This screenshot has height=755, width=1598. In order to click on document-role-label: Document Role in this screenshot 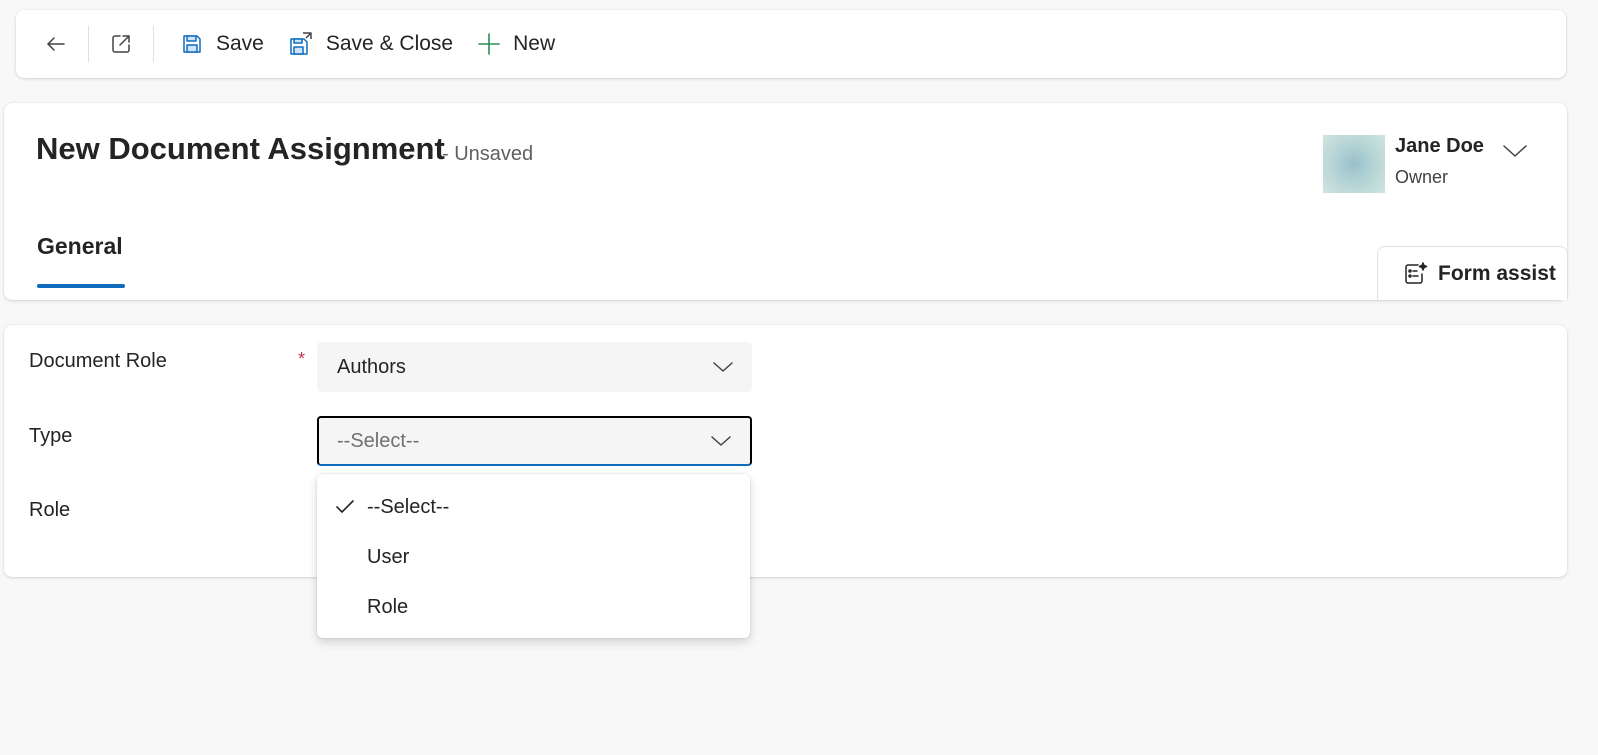, I will do `click(98, 361)`.